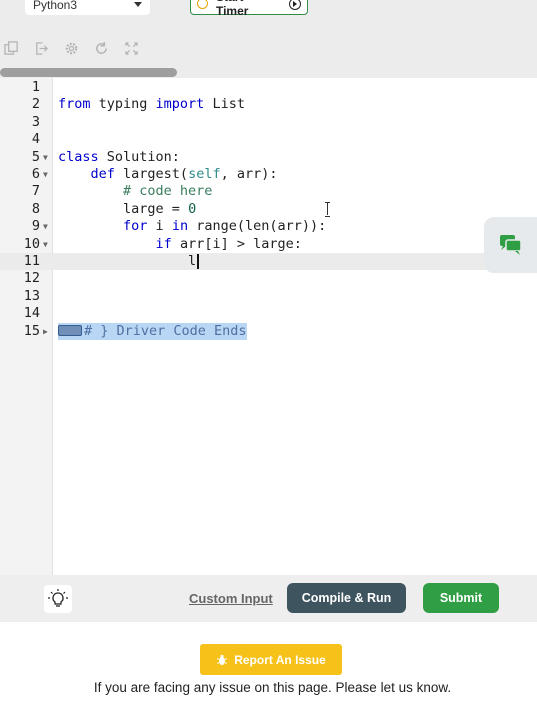  I want to click on line-number: 2, so click(35, 104).